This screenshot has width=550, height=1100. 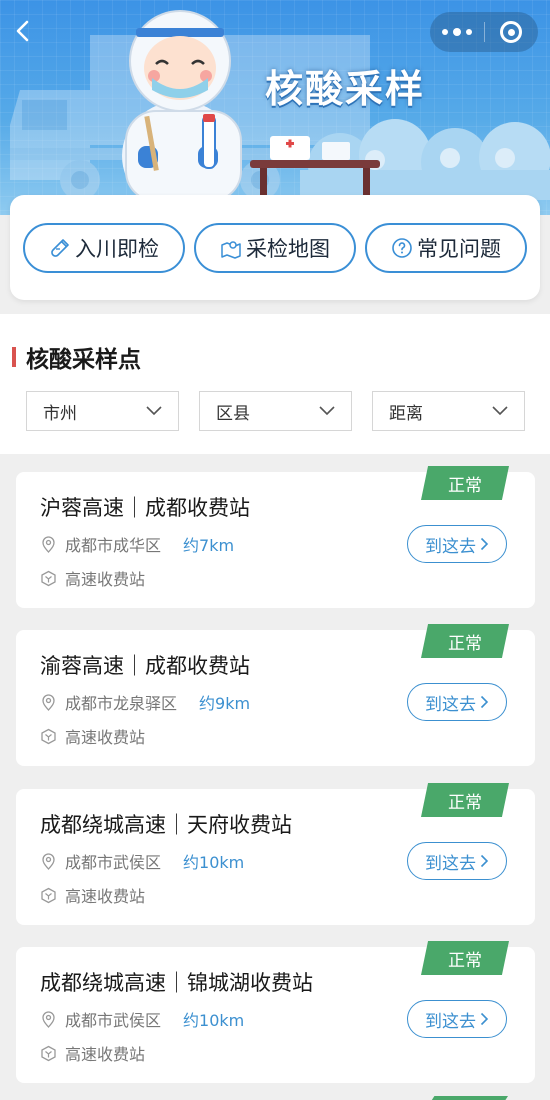 I want to click on target-close-icon, so click(x=511, y=32).